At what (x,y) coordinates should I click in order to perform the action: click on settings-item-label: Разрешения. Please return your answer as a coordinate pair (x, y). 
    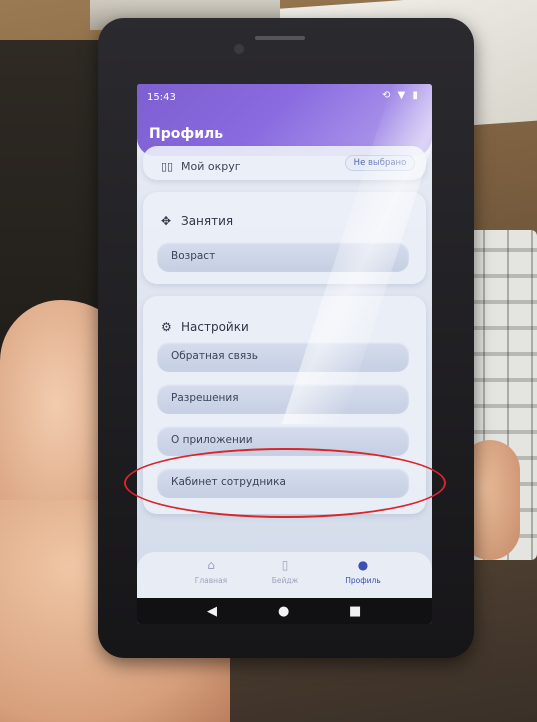
    Looking at the image, I should click on (205, 398).